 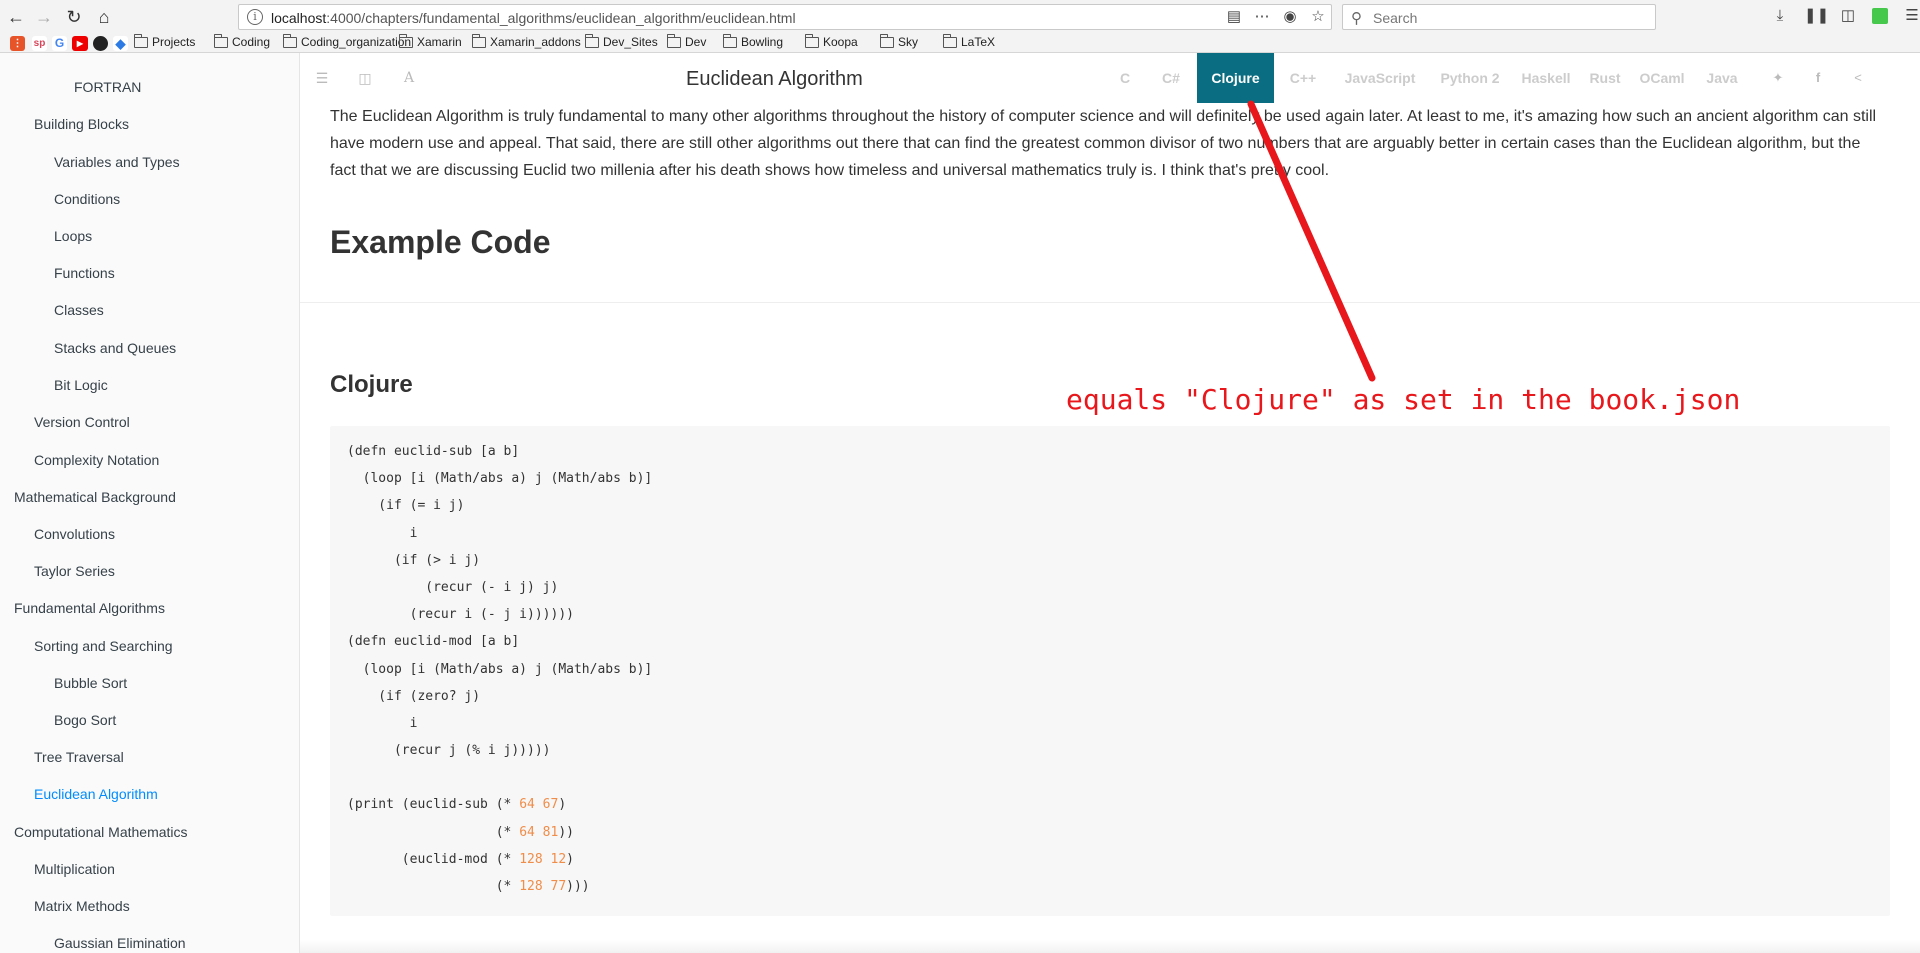 What do you see at coordinates (104, 17) in the screenshot?
I see `home-icon: ⌂` at bounding box center [104, 17].